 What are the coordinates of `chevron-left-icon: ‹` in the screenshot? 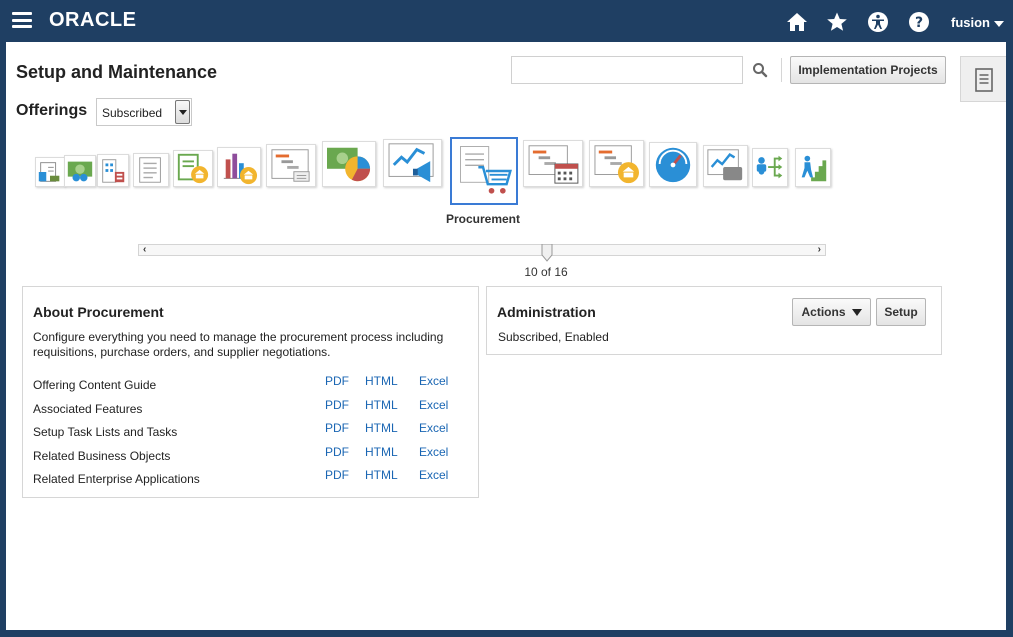 It's located at (144, 250).